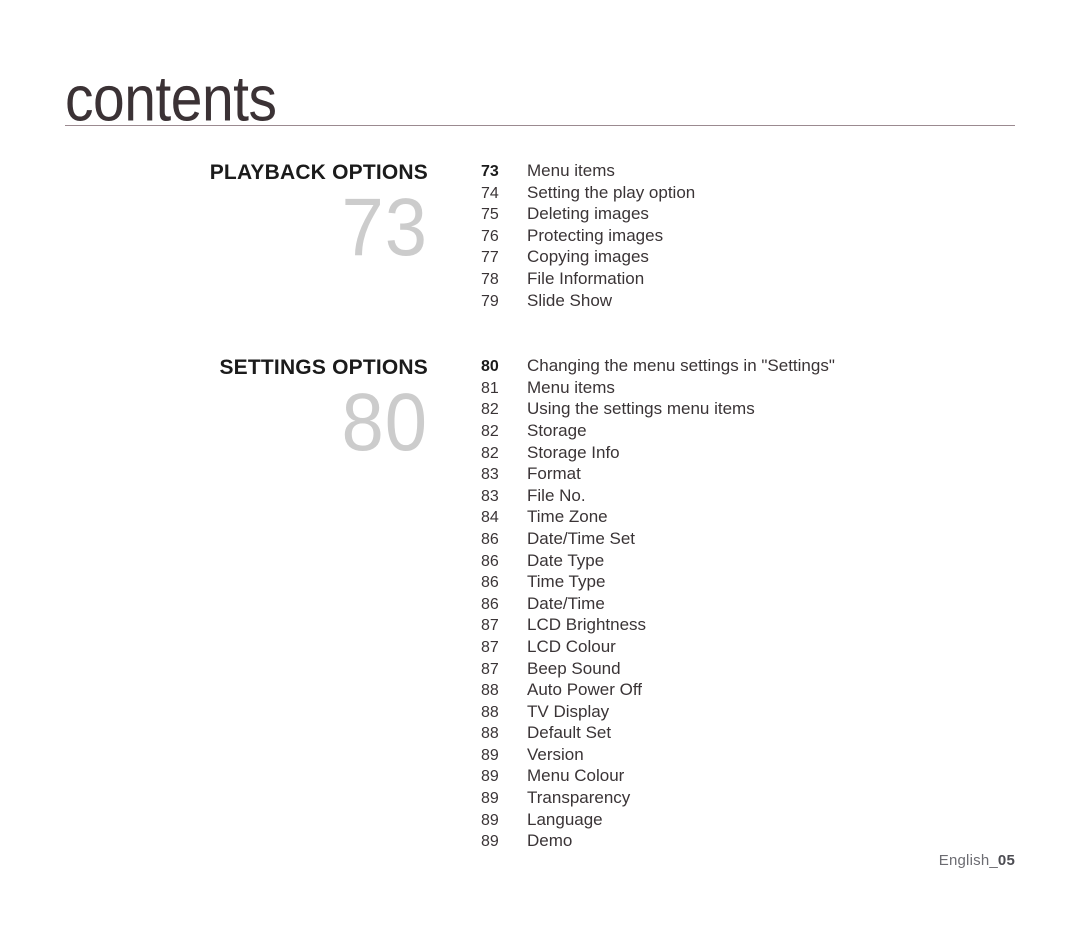  I want to click on toc-entry-label: File Information, so click(586, 278).